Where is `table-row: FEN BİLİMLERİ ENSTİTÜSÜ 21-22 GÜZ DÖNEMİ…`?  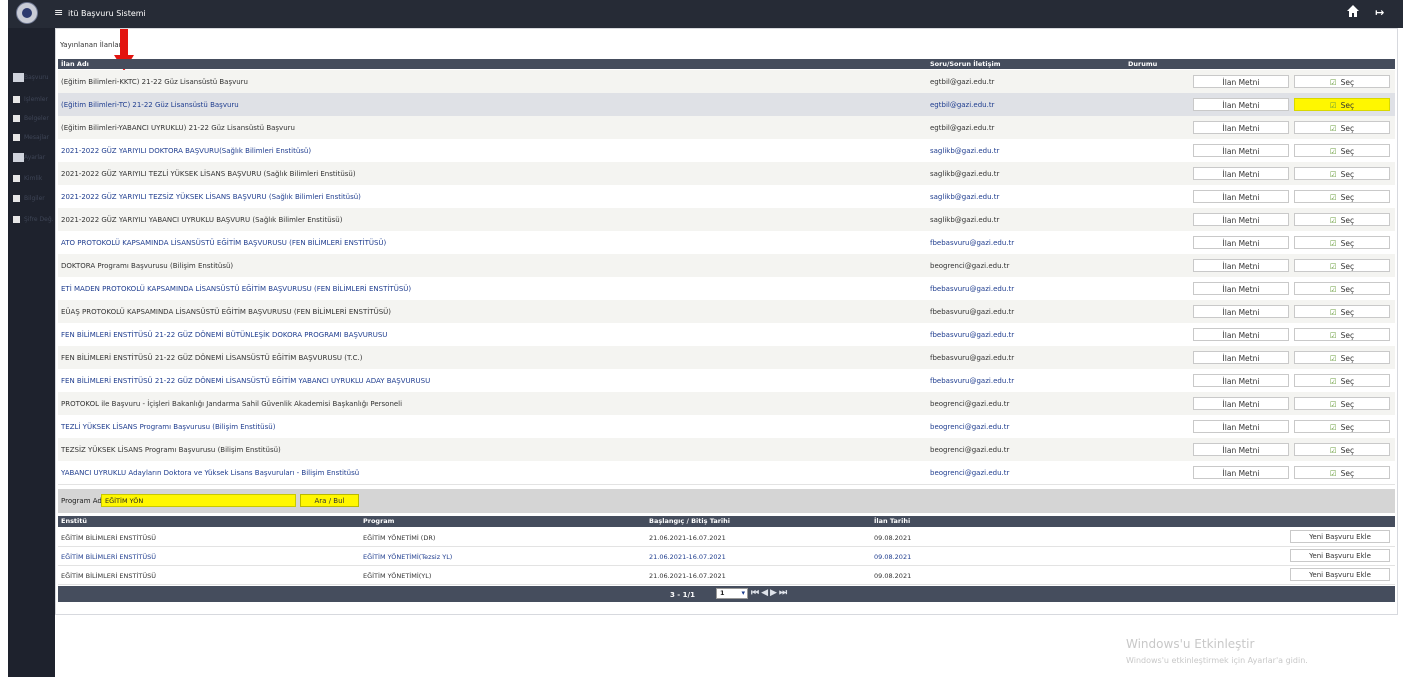
table-row: FEN BİLİMLERİ ENSTİTÜSÜ 21-22 GÜZ DÖNEMİ… is located at coordinates (726, 335).